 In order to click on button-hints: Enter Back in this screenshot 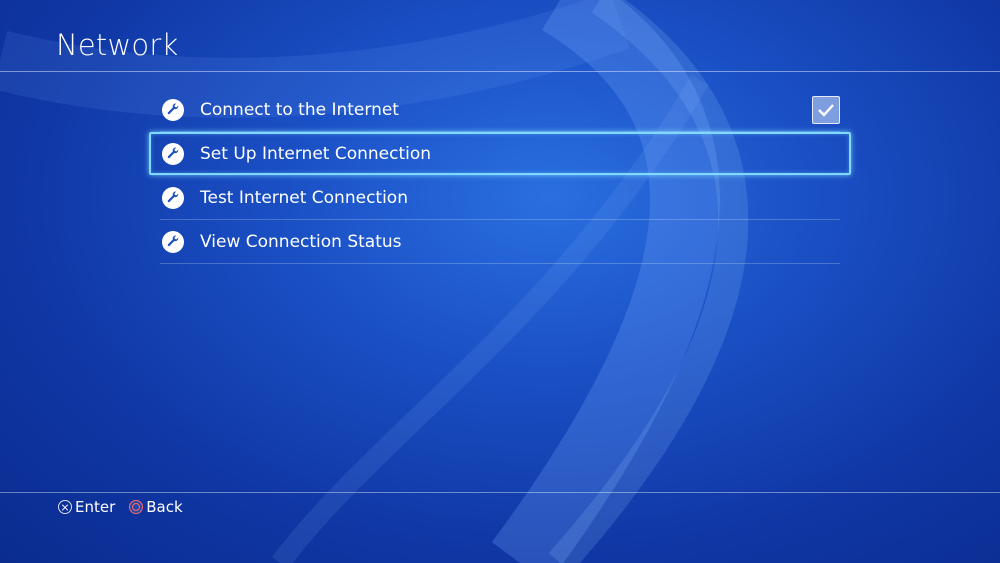, I will do `click(127, 507)`.